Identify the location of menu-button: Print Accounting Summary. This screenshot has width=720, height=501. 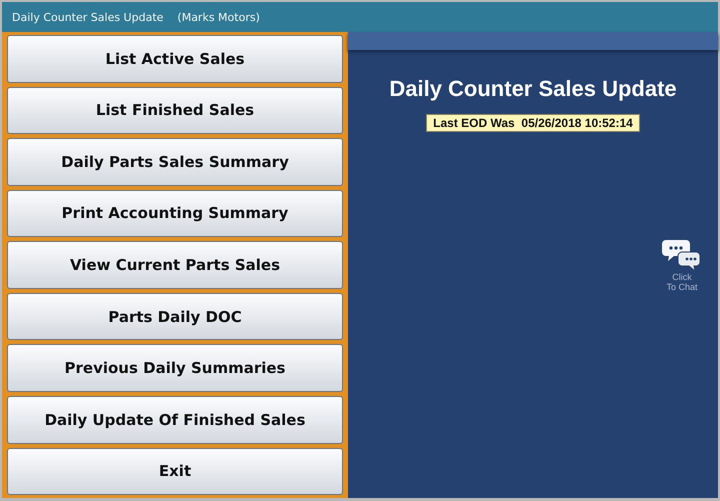
(175, 214).